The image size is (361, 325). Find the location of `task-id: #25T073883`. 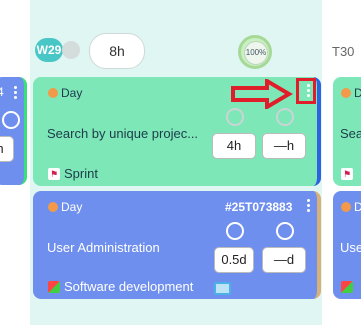

task-id: #25T073883 is located at coordinates (258, 207).